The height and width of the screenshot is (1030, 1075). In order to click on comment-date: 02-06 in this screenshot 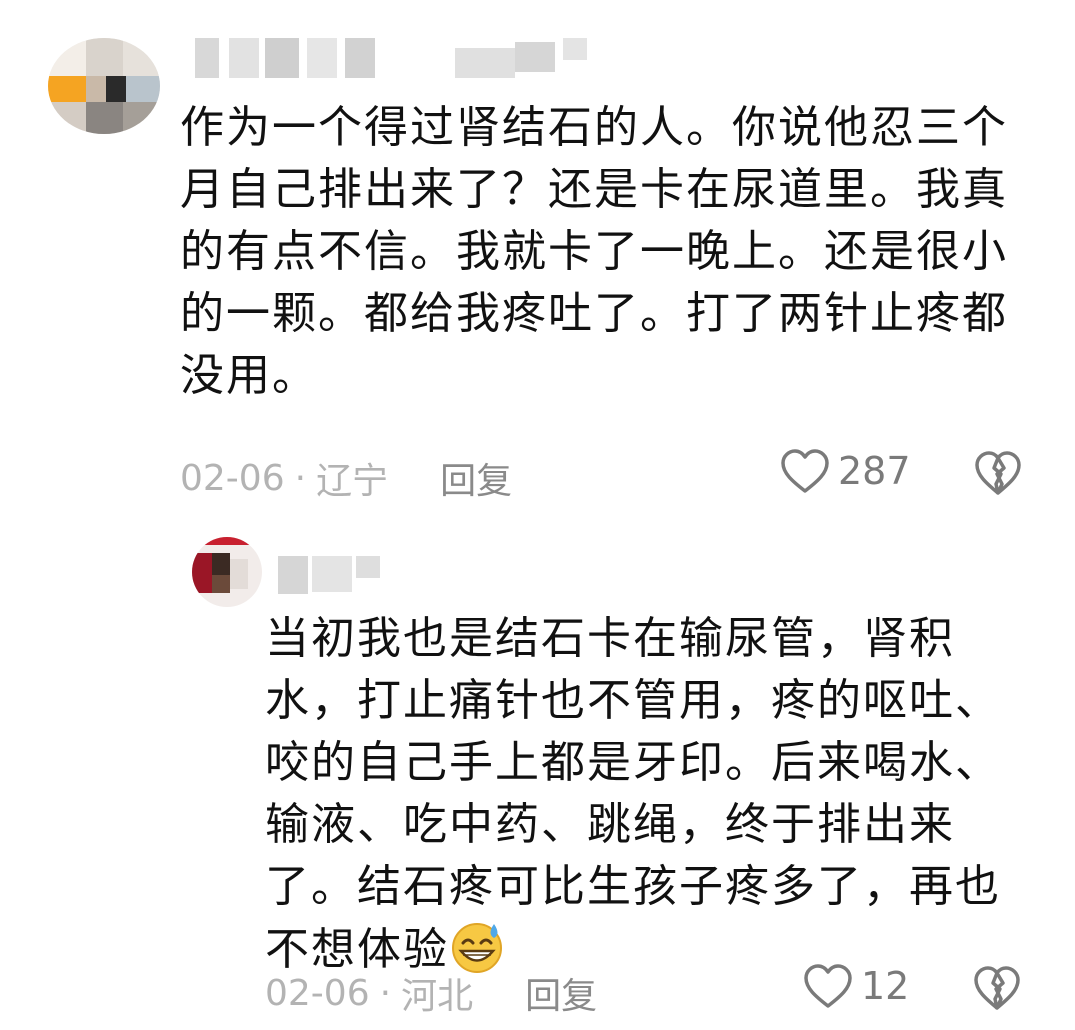, I will do `click(232, 478)`.